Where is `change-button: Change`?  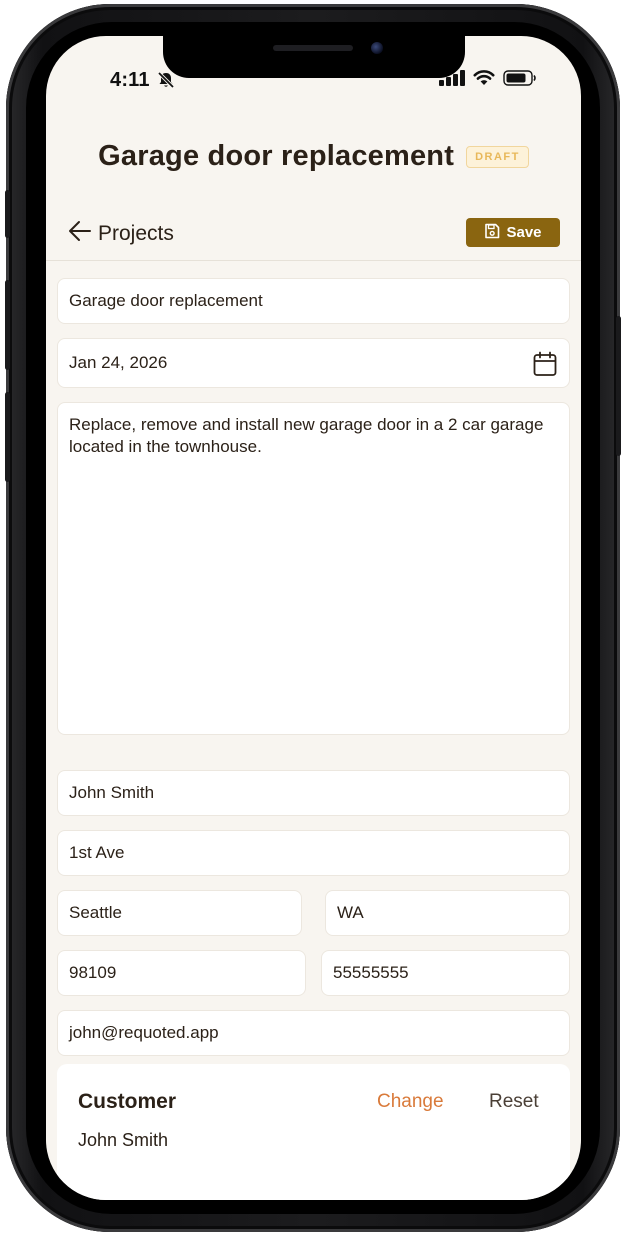
change-button: Change is located at coordinates (410, 1102).